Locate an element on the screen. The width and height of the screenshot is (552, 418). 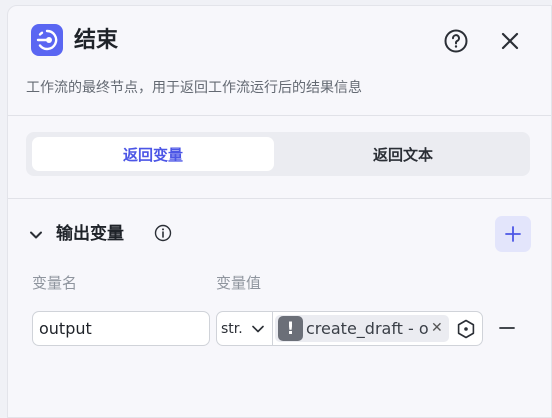
output-mode-tabs: 返回变量 返回文本 is located at coordinates (278, 154).